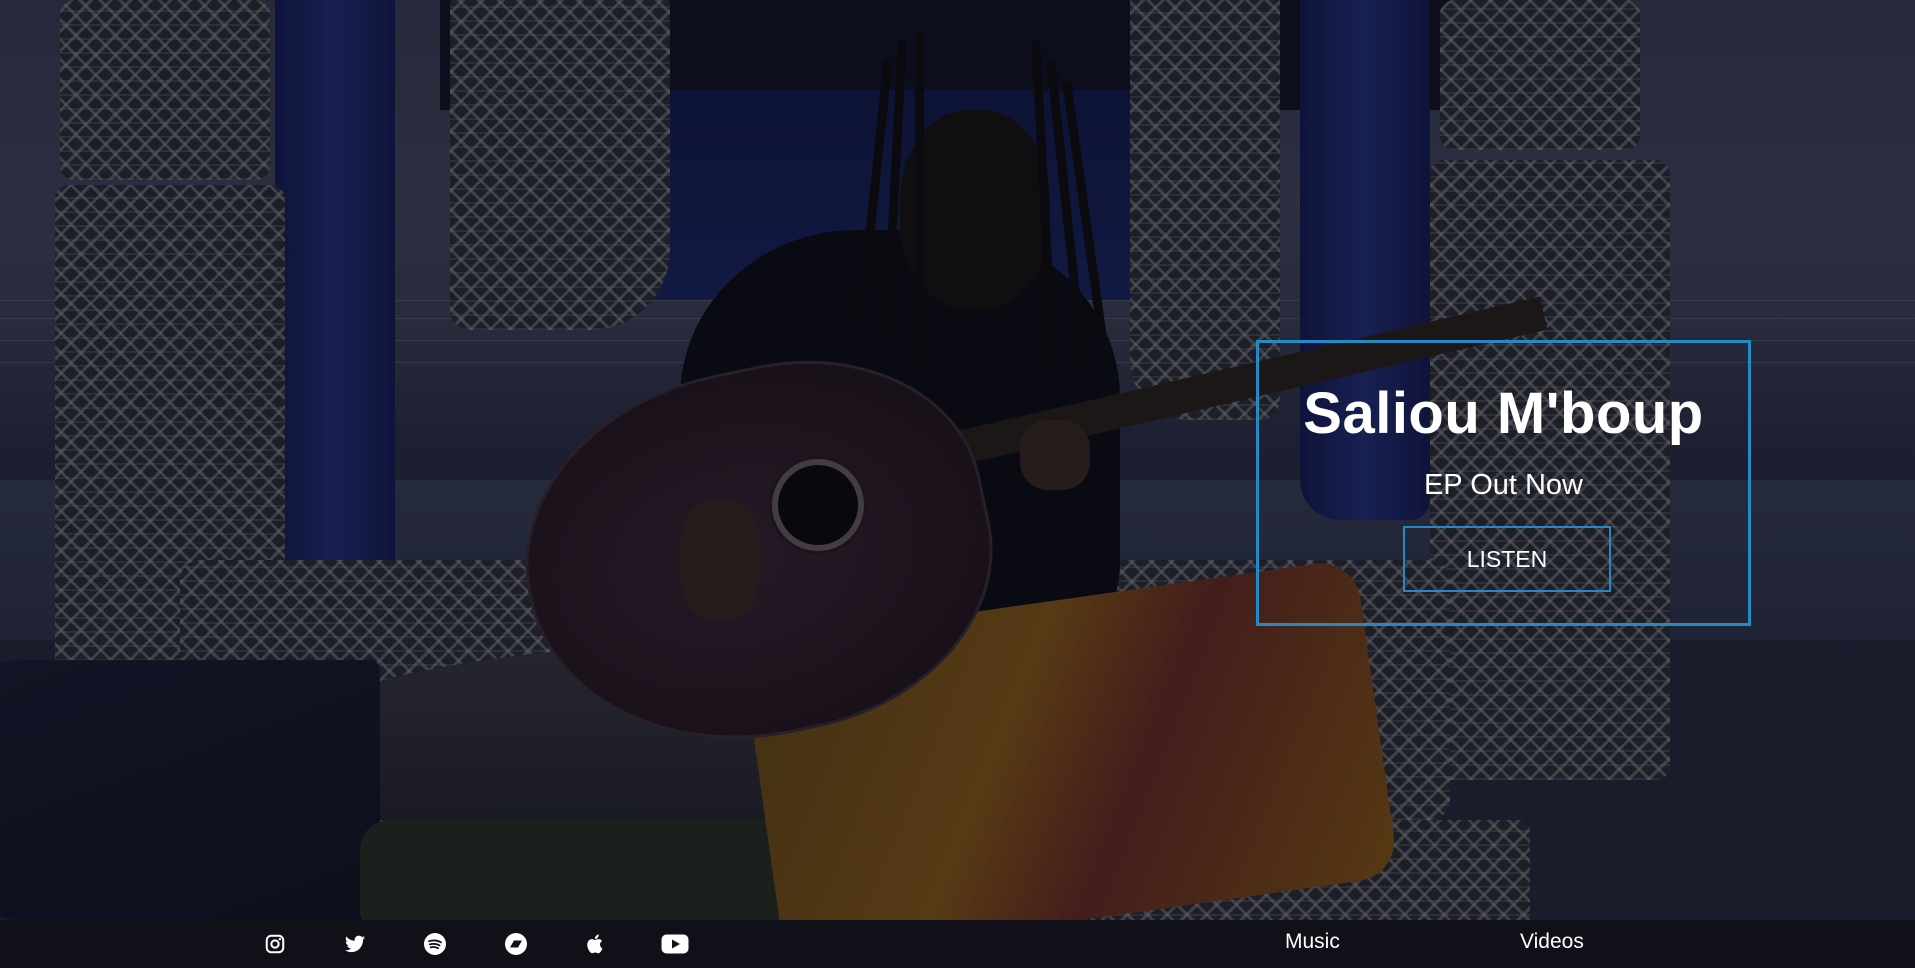 The width and height of the screenshot is (1915, 968). What do you see at coordinates (516, 944) in the screenshot?
I see `bandcamp-icon` at bounding box center [516, 944].